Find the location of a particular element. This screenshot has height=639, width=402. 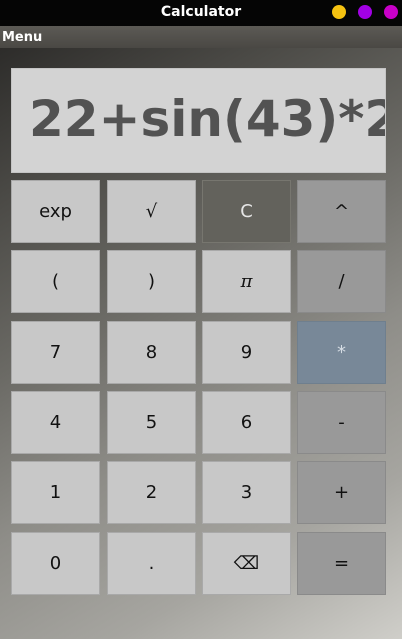

divide-button: / is located at coordinates (341, 281).